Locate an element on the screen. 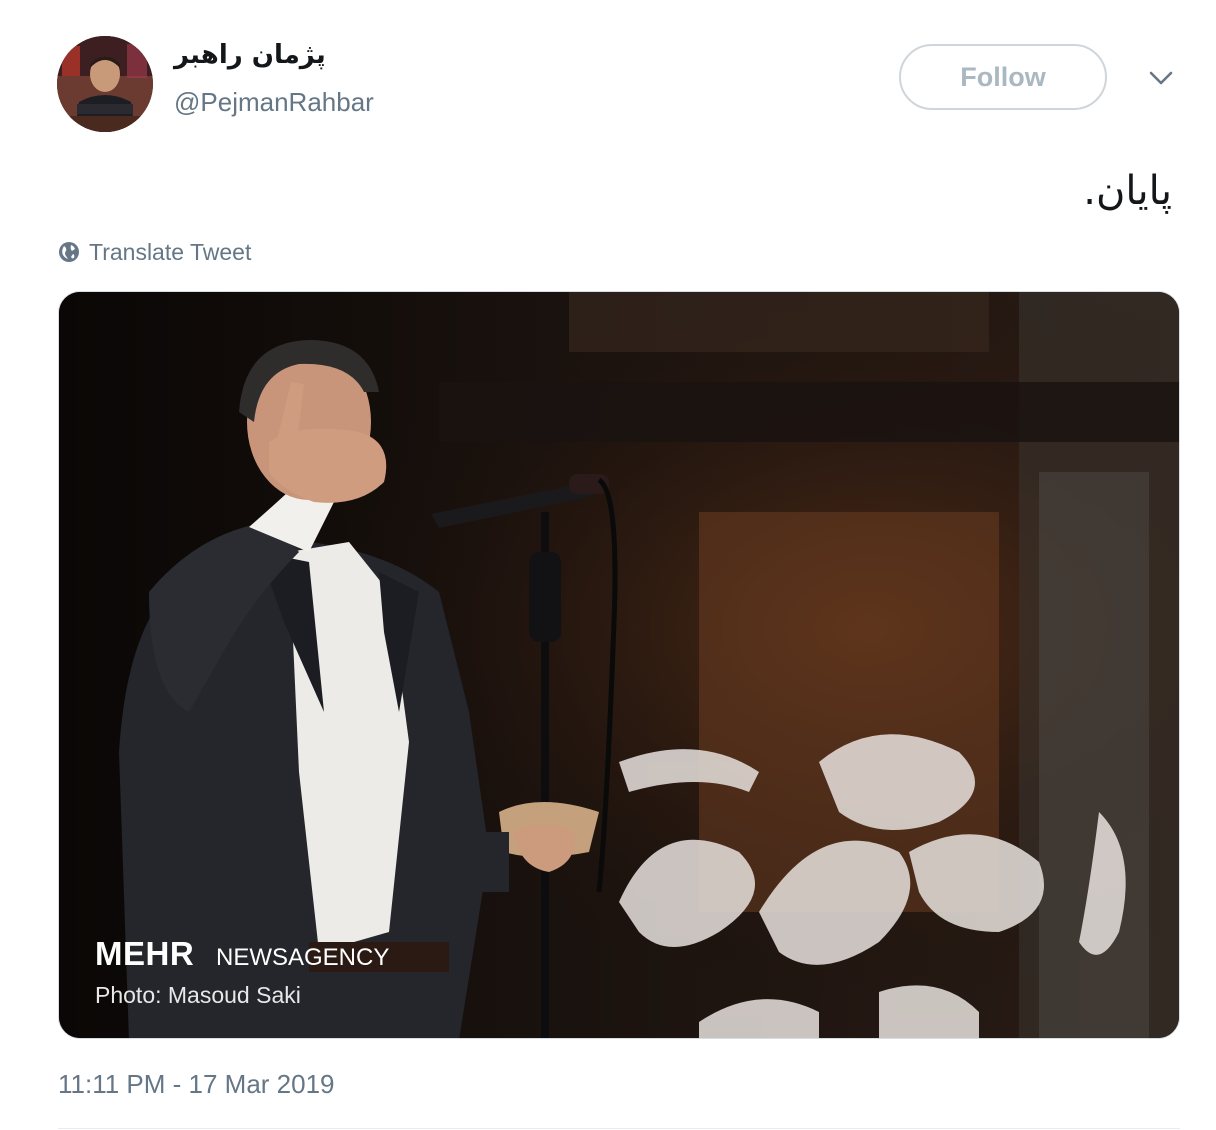 The height and width of the screenshot is (1130, 1216). photo-credit: Photo: Masoud Saki is located at coordinates (198, 995).